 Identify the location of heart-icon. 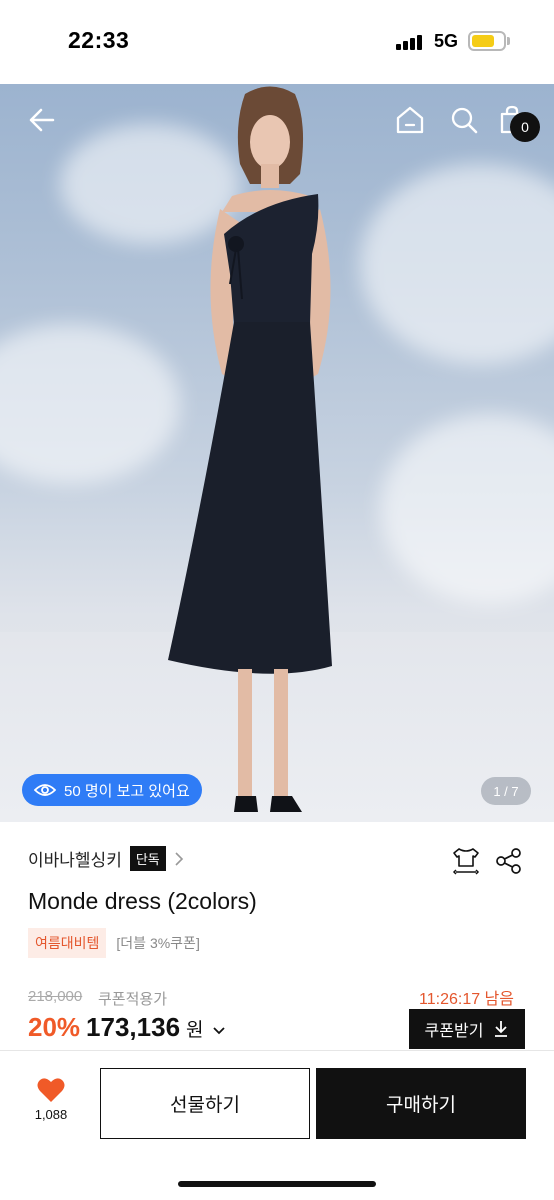
(51, 1090).